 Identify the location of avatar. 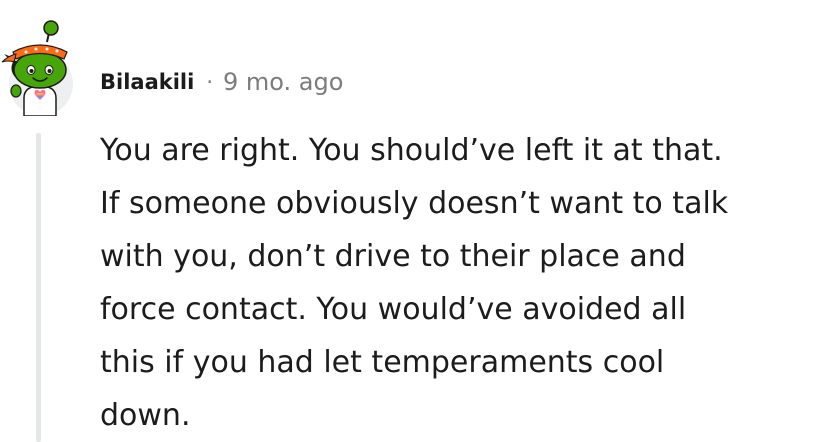
(41, 67).